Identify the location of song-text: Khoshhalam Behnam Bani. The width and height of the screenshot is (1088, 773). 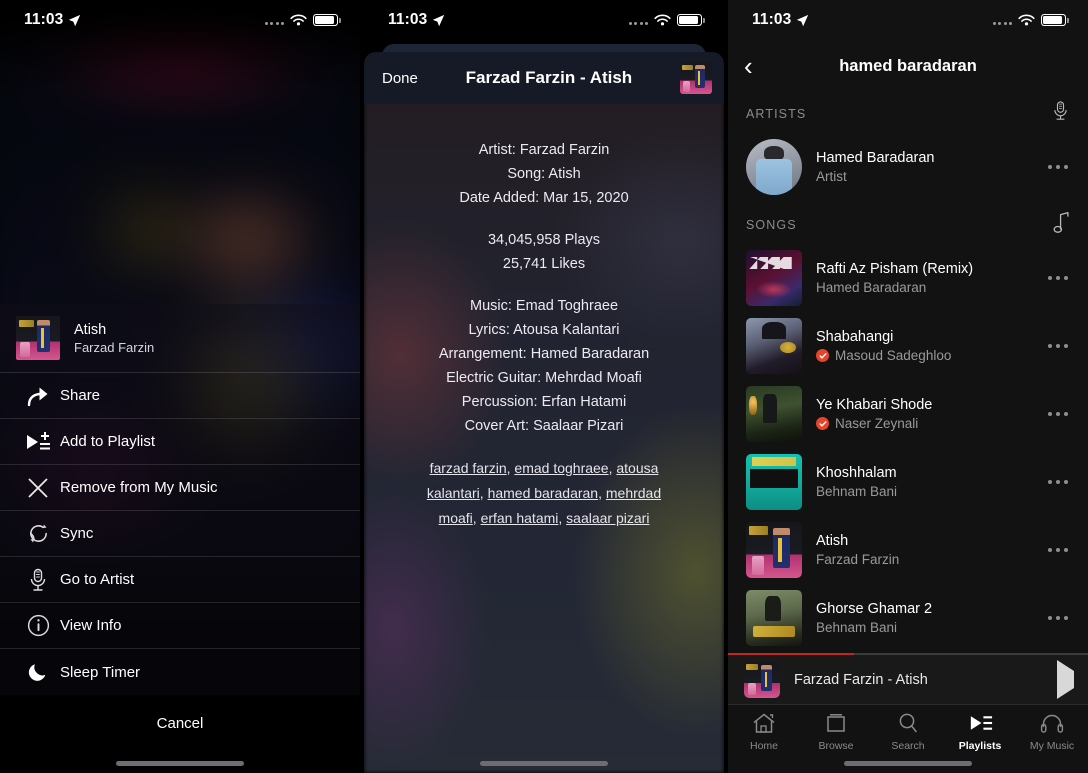
(923, 482).